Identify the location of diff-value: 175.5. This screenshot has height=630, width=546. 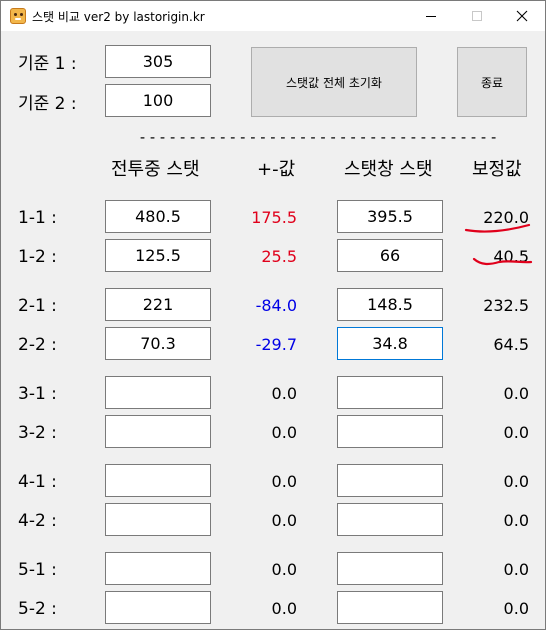
(274, 217).